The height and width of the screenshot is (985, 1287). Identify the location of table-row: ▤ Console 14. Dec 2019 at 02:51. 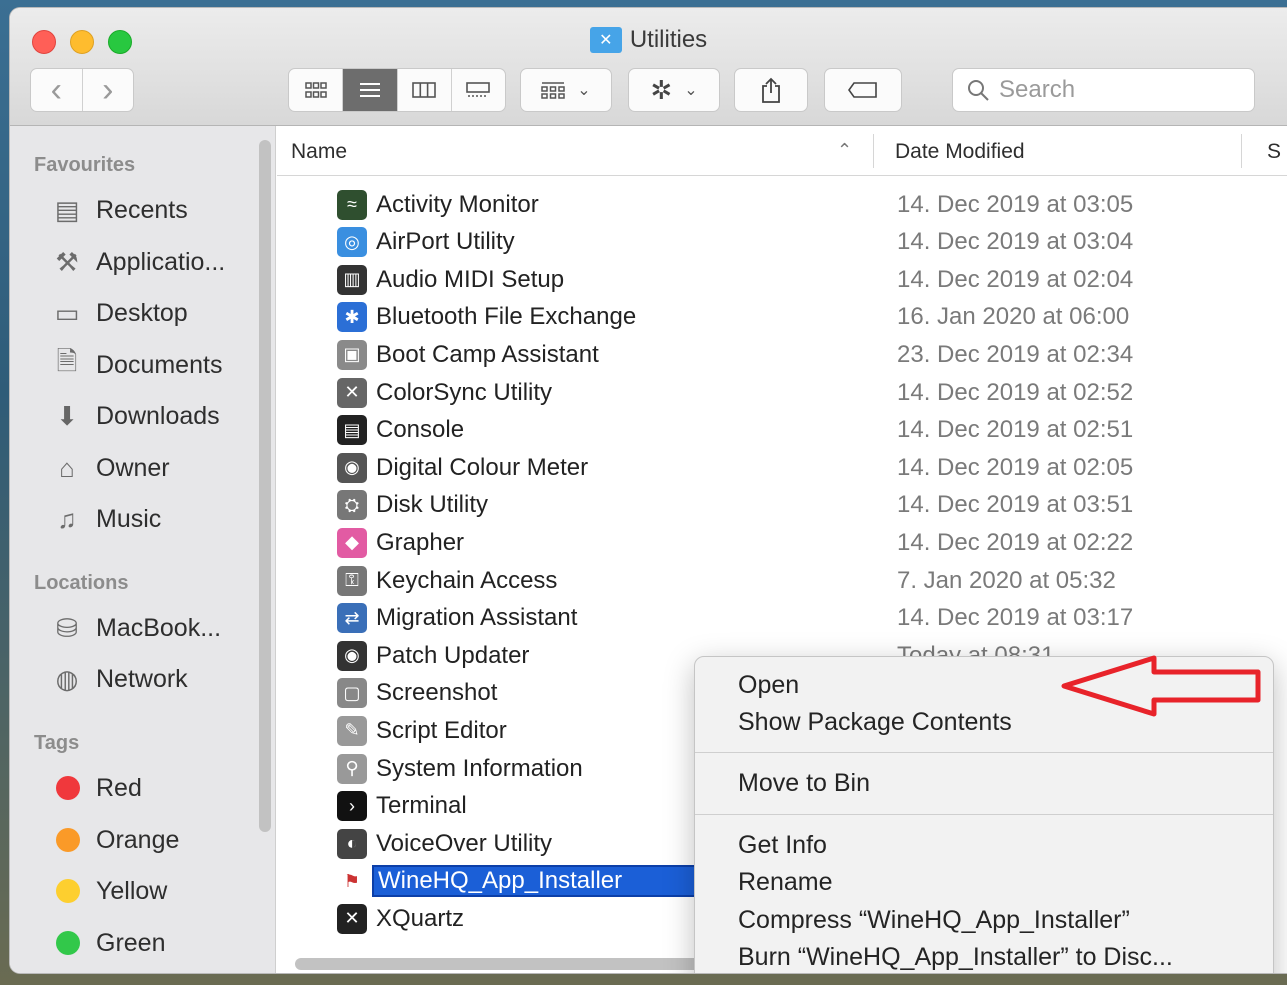
(781, 430).